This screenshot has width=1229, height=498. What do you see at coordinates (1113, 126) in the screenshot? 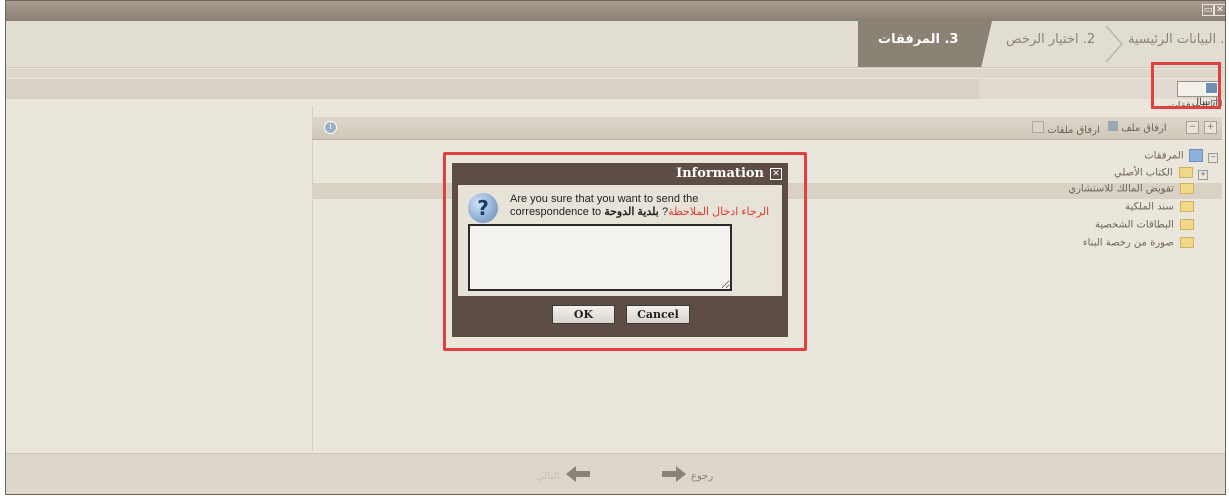
I see `attach-file-icon` at bounding box center [1113, 126].